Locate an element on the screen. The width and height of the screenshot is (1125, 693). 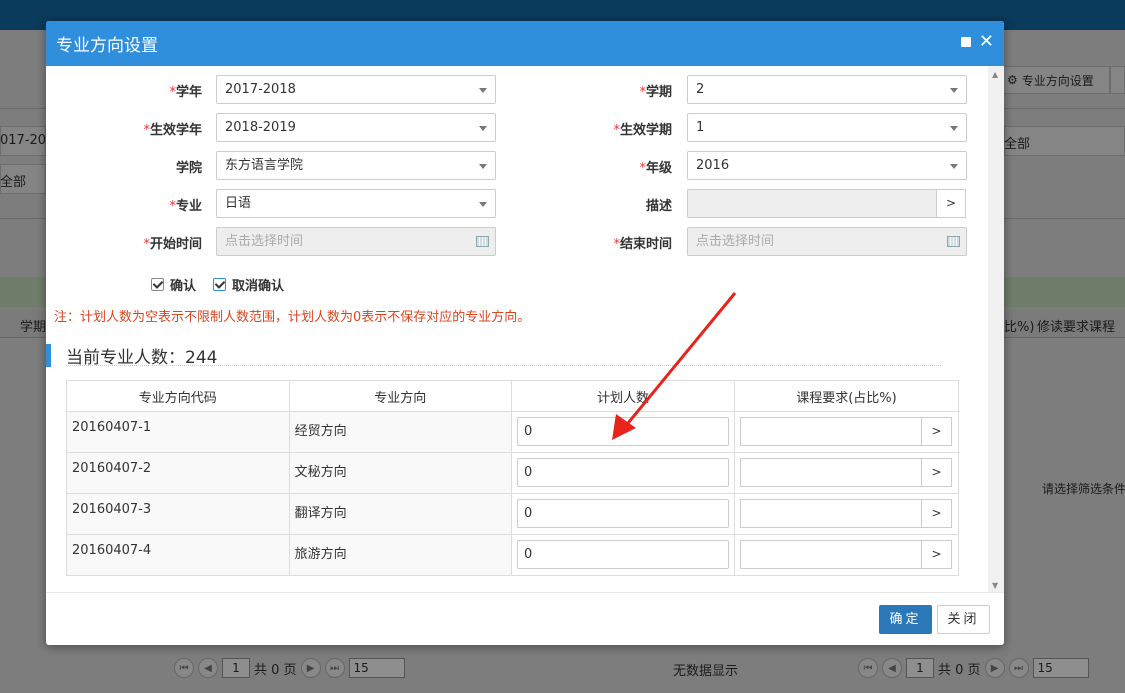
col-header-planned: 计划人数 is located at coordinates (622, 396).